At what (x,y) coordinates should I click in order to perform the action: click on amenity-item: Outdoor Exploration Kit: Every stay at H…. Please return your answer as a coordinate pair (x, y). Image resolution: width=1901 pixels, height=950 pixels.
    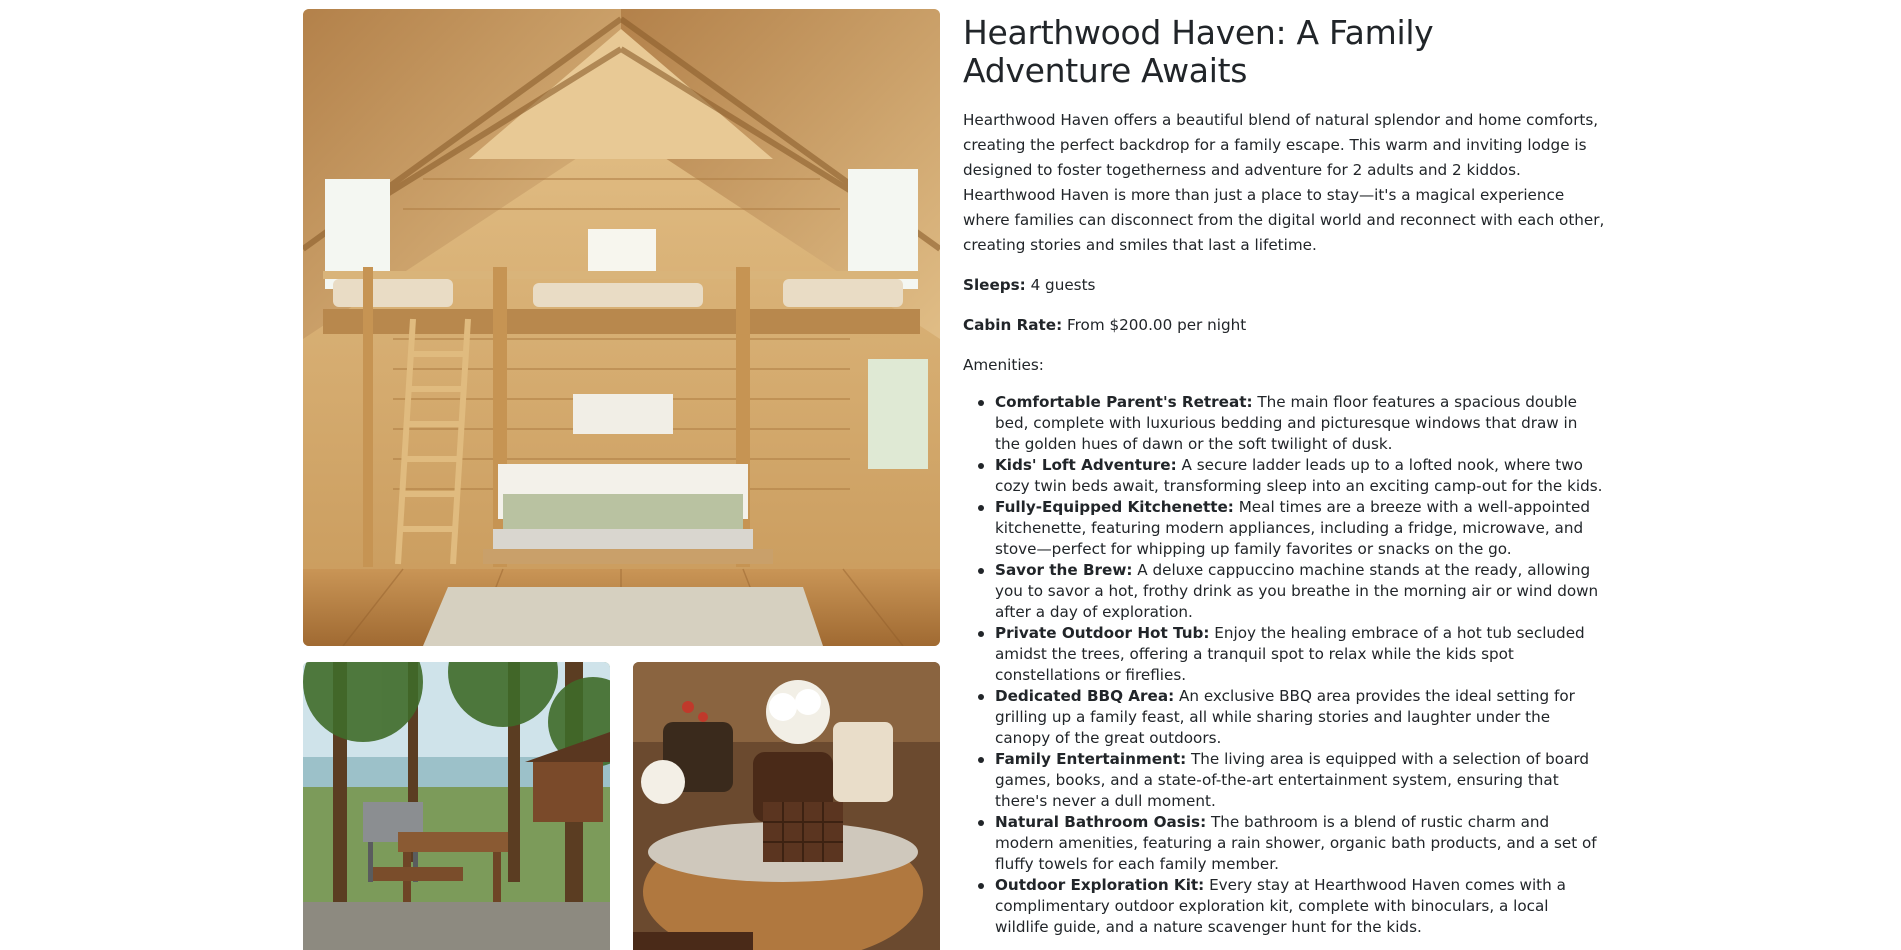
    Looking at the image, I should click on (1291, 906).